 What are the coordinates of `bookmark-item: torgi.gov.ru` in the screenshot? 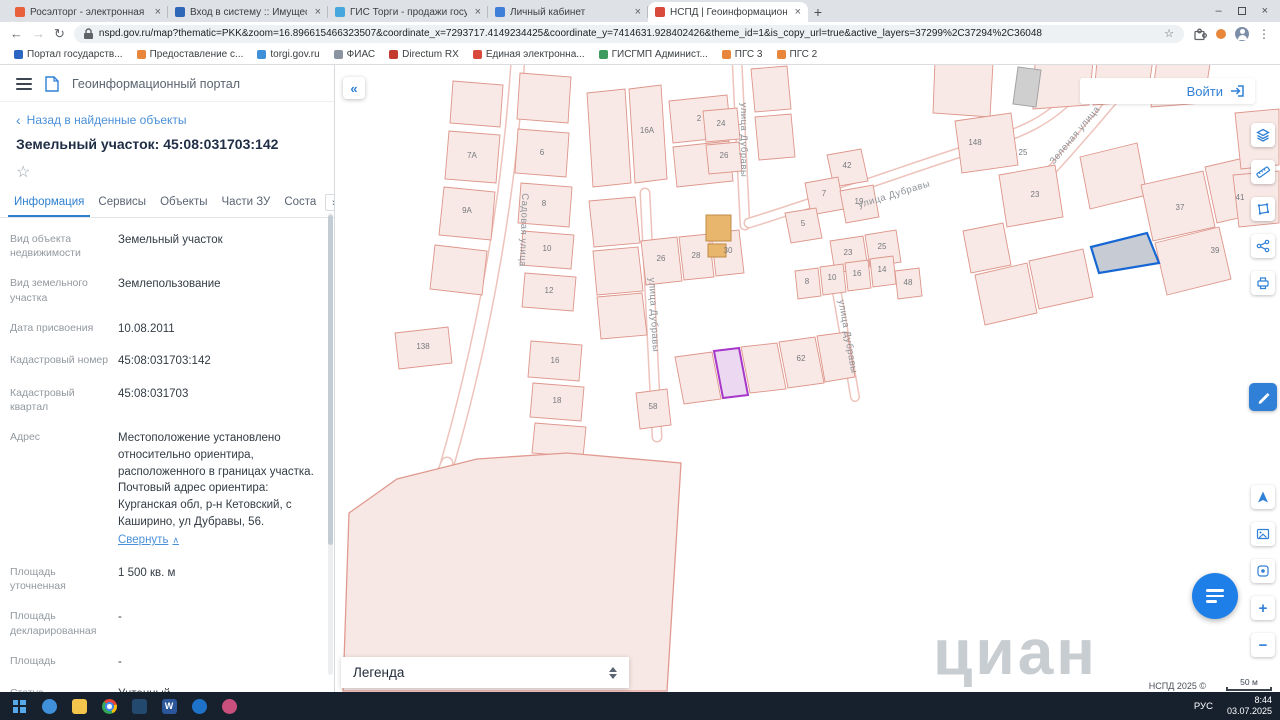 It's located at (288, 54).